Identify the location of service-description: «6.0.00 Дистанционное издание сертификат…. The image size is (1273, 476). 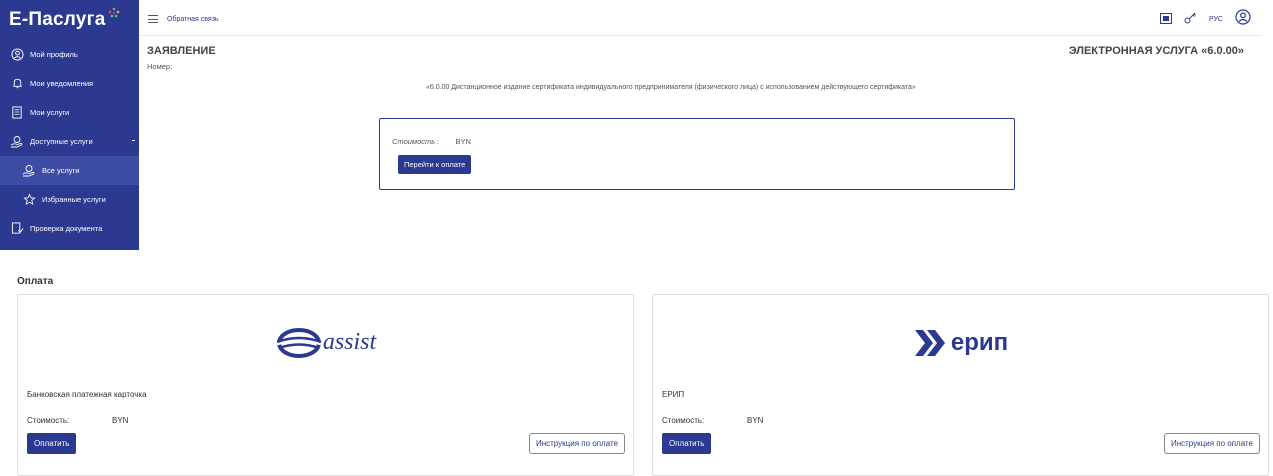
(671, 87).